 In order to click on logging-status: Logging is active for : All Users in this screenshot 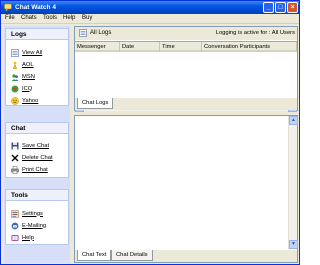, I will do `click(255, 33)`.